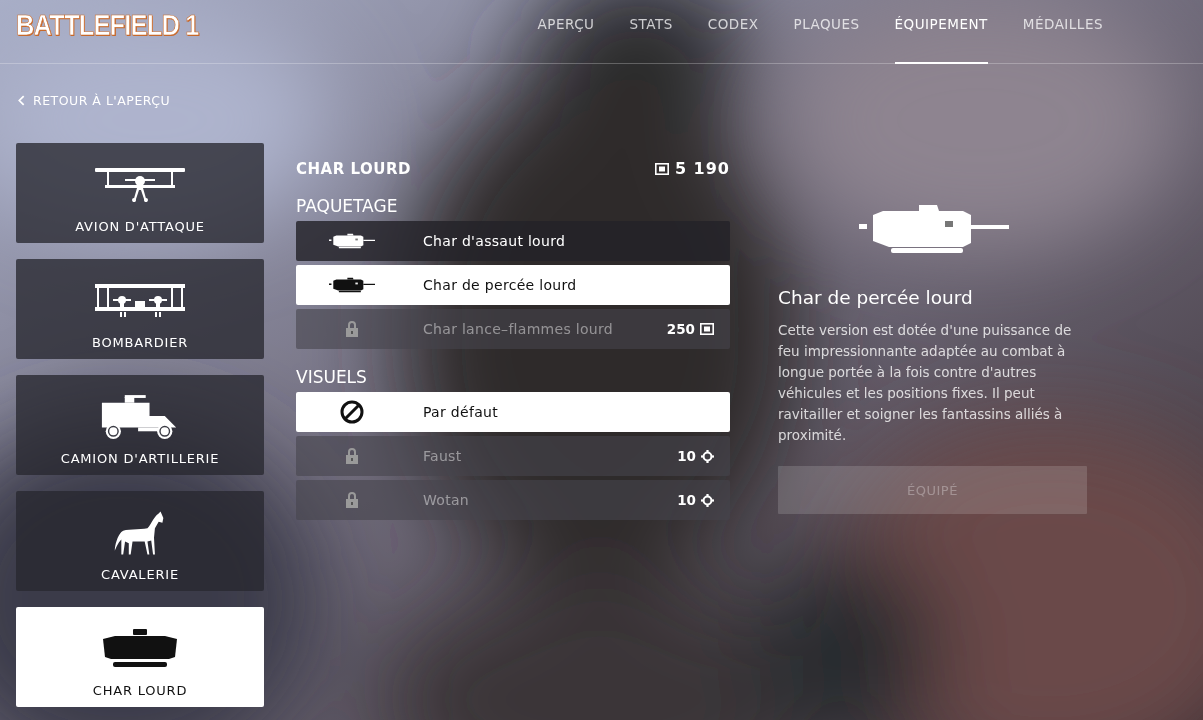 This screenshot has height=720, width=1203. I want to click on vehicle-card: BOMBARDIER, so click(140, 309).